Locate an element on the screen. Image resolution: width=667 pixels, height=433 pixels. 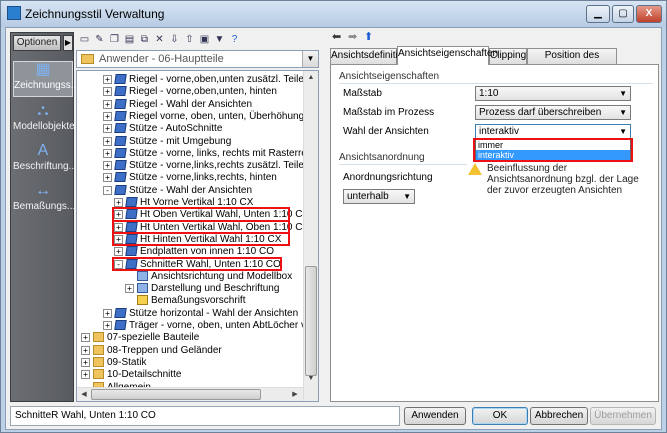
tree-row: +09-Statik is located at coordinates (190, 362).